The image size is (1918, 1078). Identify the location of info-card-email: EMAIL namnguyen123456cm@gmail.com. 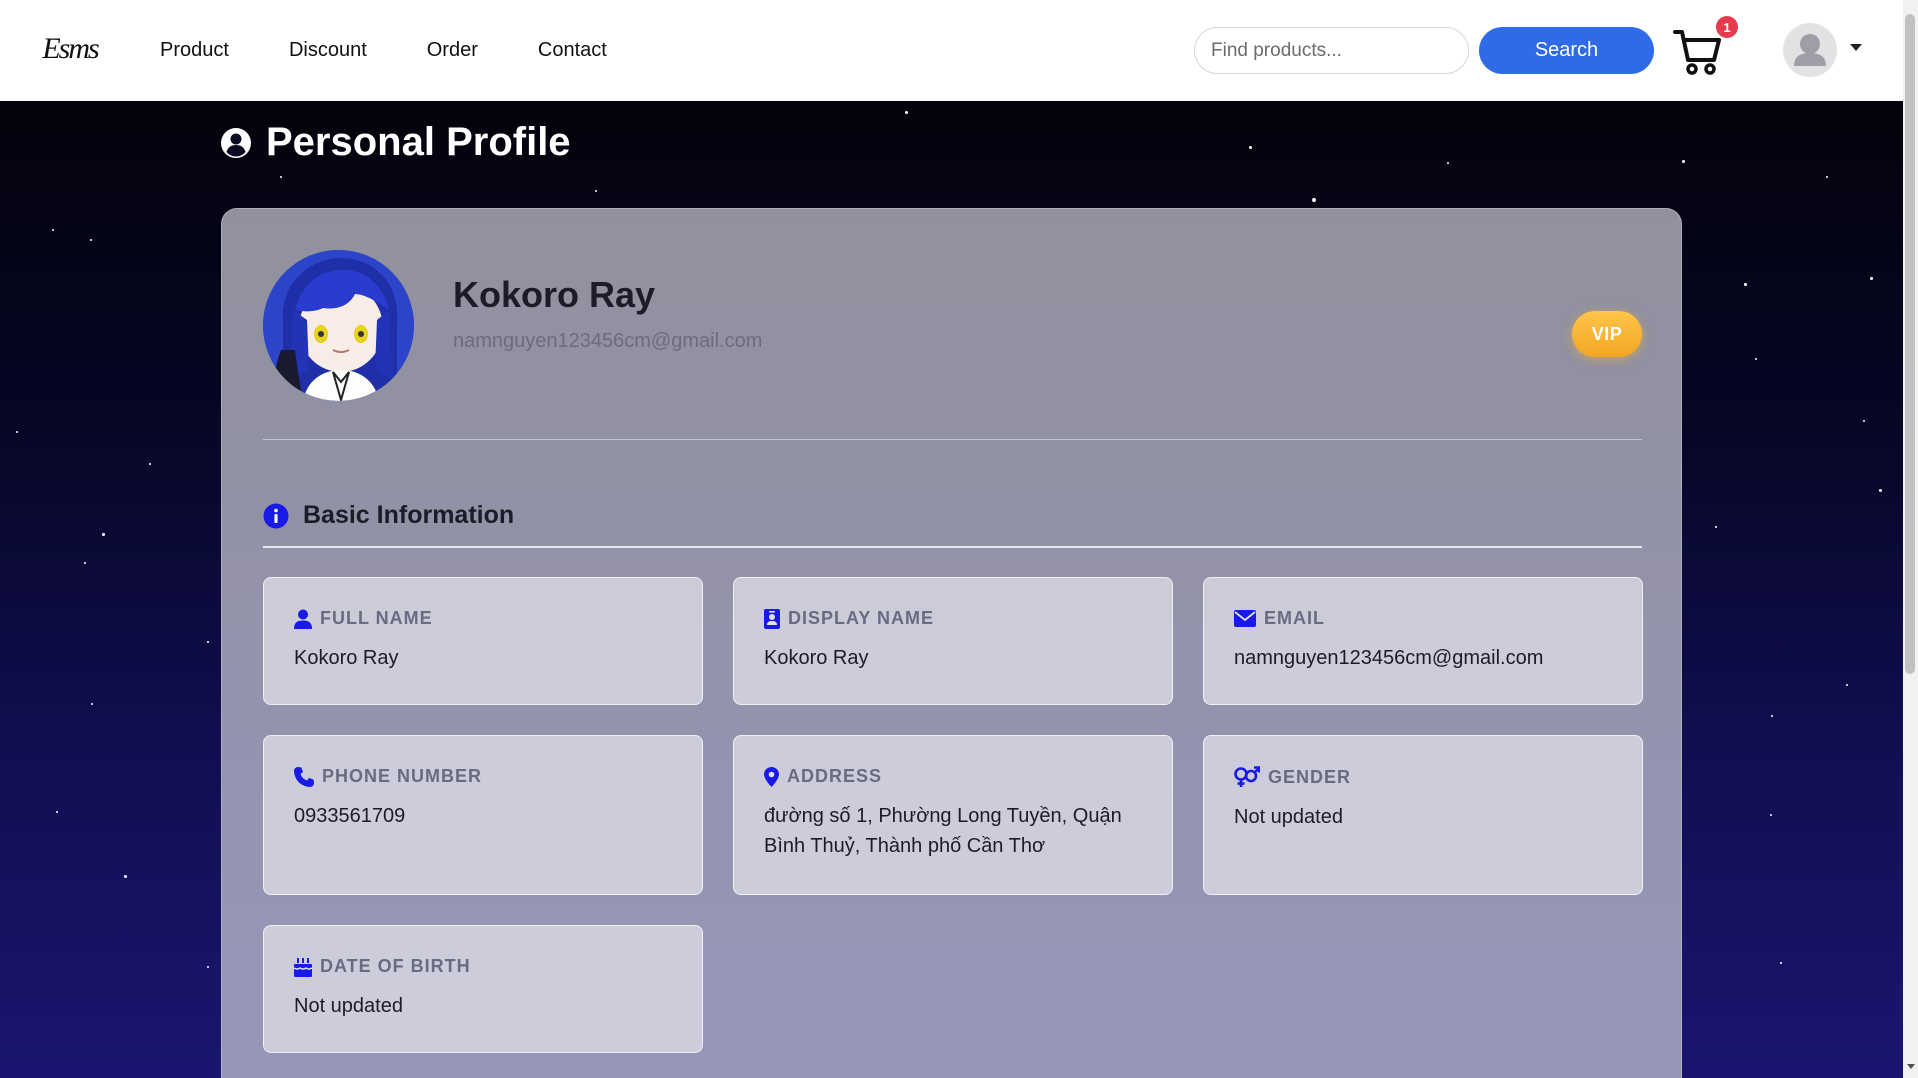
(1423, 641).